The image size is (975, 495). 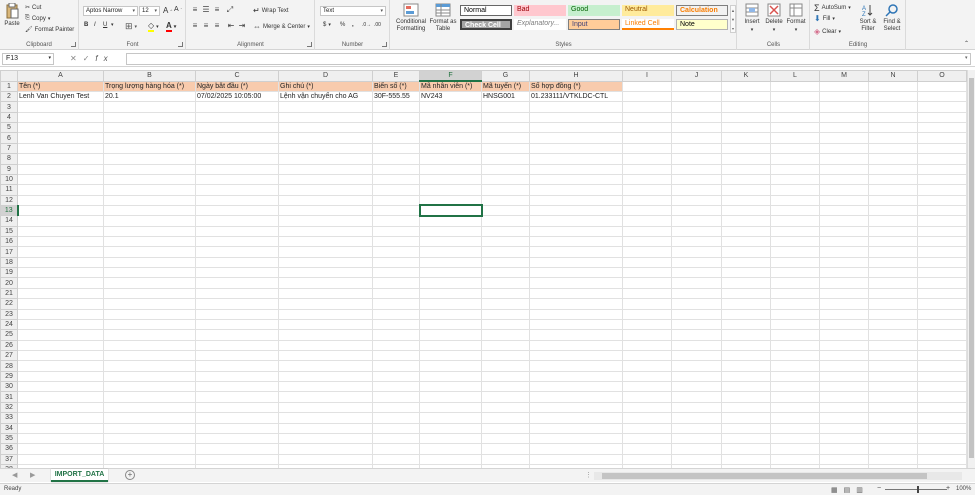 I want to click on cell-i17, so click(x=647, y=252).